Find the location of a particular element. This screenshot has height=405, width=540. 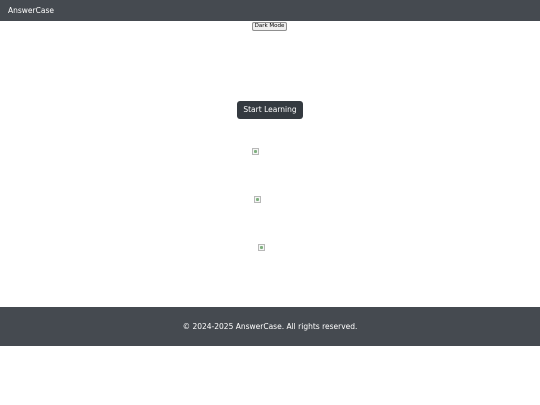

dark-mode-button: Dark Mode is located at coordinates (269, 26).